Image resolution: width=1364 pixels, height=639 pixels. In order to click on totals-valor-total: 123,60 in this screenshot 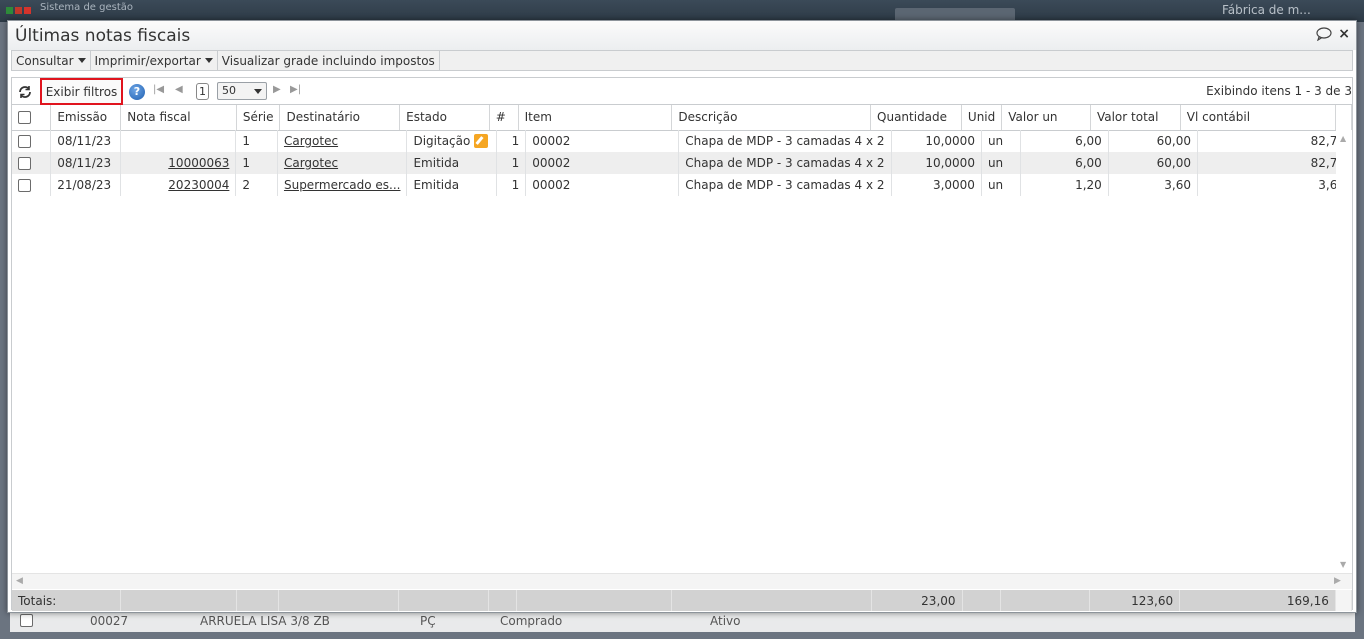, I will do `click(1135, 600)`.